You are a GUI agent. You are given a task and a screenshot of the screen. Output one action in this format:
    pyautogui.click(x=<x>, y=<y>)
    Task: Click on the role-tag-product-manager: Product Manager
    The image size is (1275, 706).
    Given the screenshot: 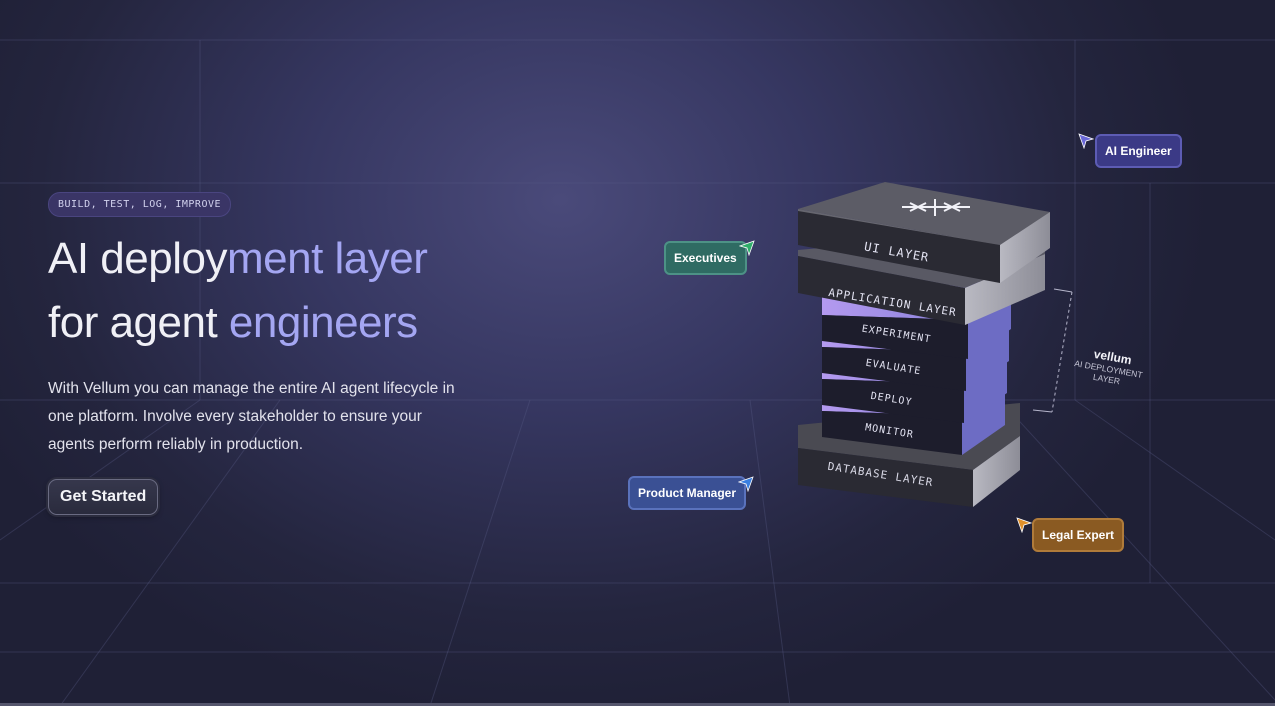 What is the action you would take?
    pyautogui.click(x=687, y=493)
    